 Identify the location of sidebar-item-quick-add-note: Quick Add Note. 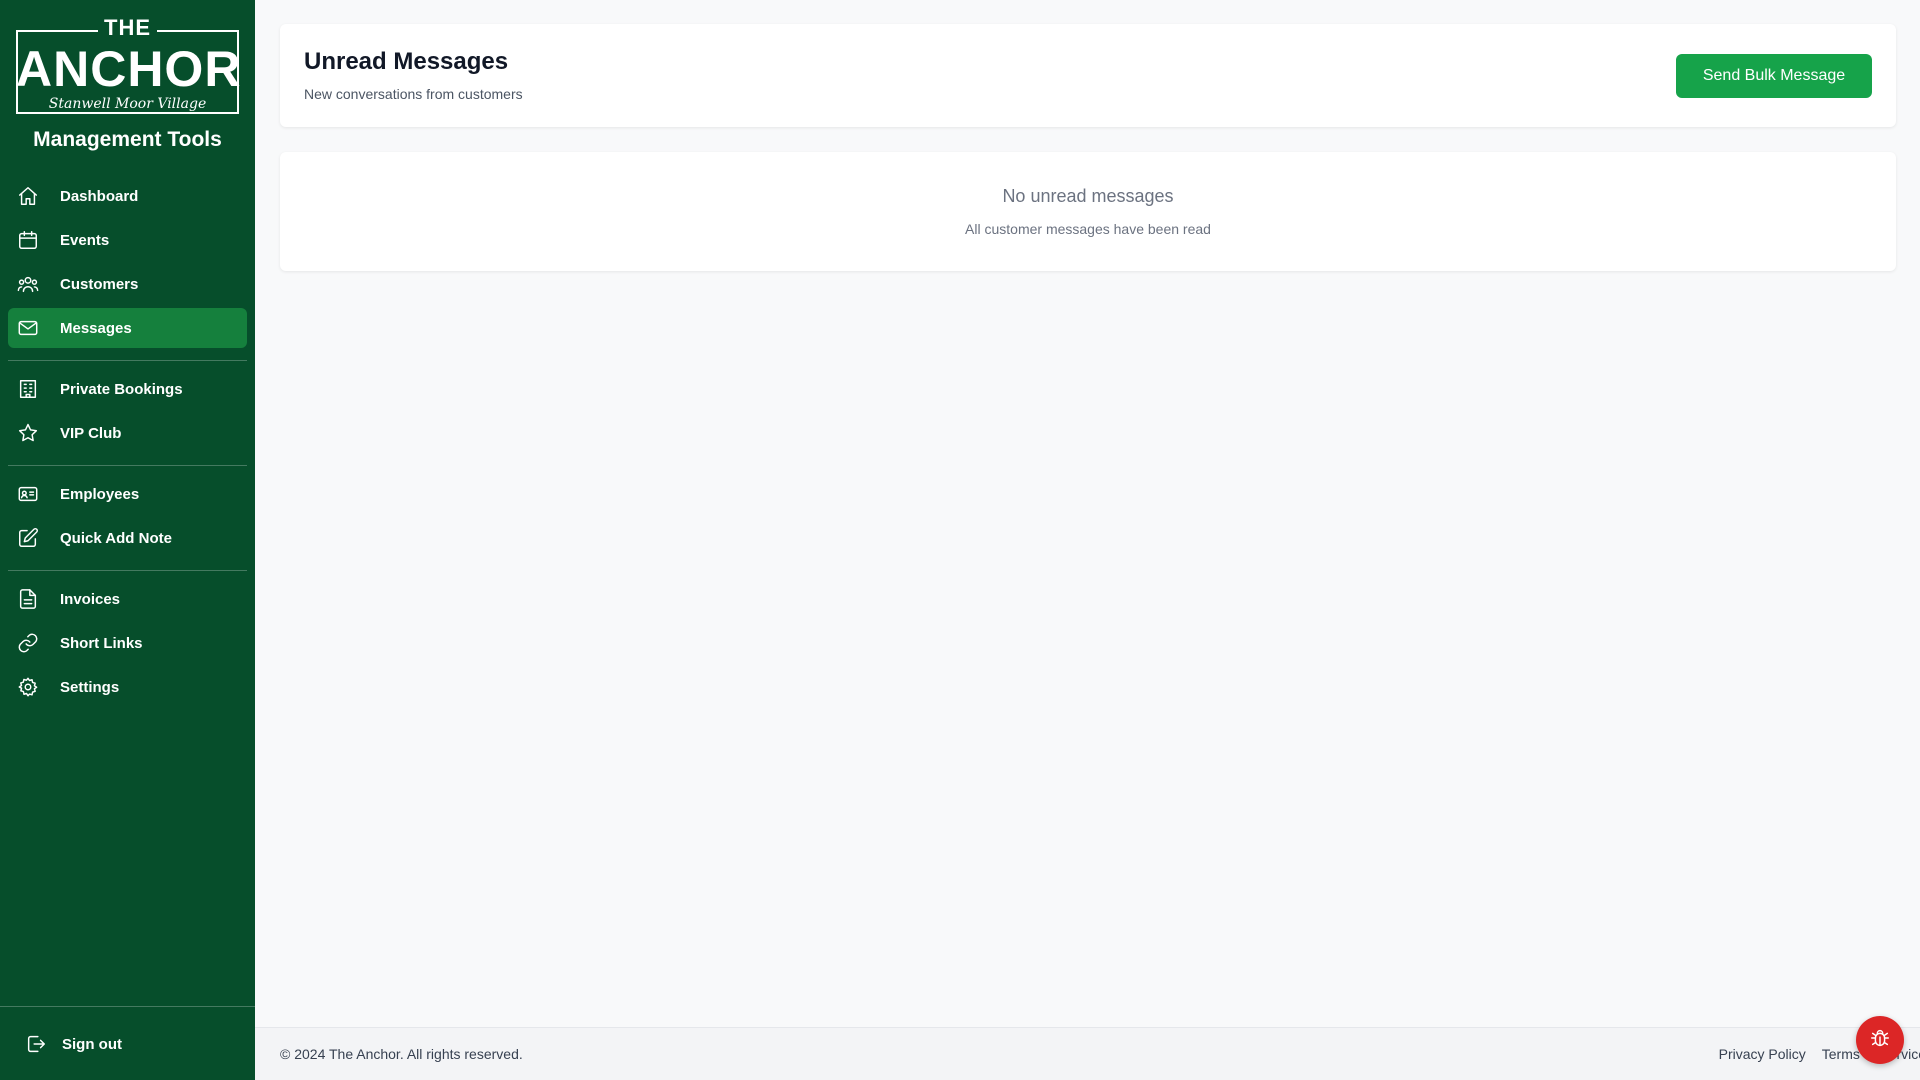
(127, 538).